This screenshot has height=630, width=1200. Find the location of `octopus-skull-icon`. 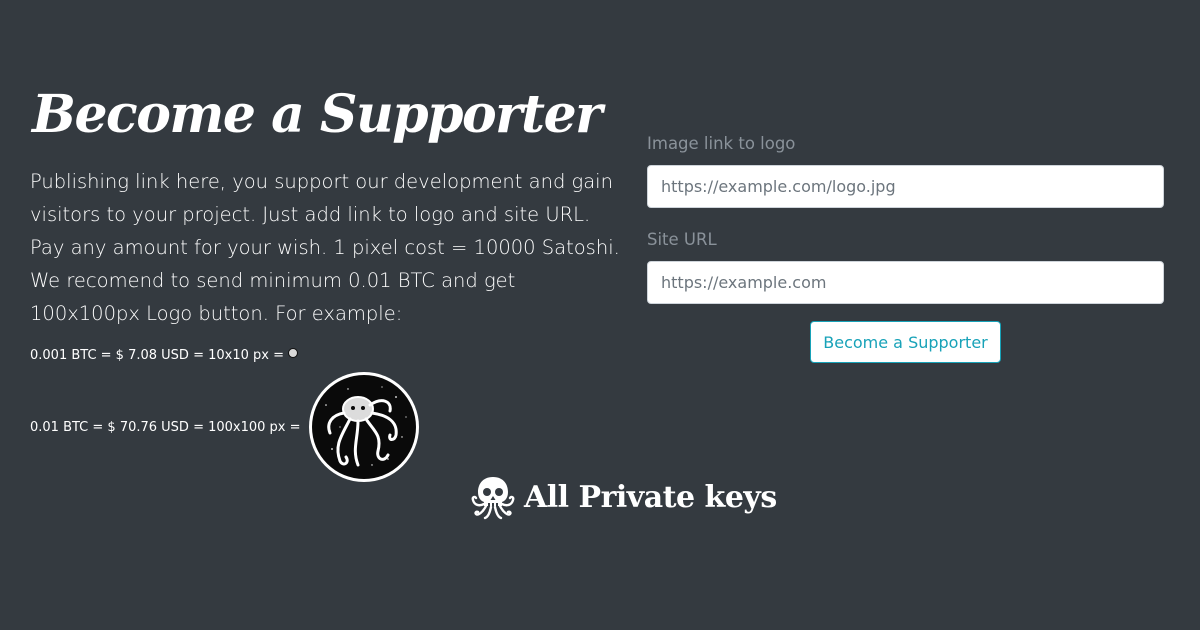

octopus-skull-icon is located at coordinates (493, 498).